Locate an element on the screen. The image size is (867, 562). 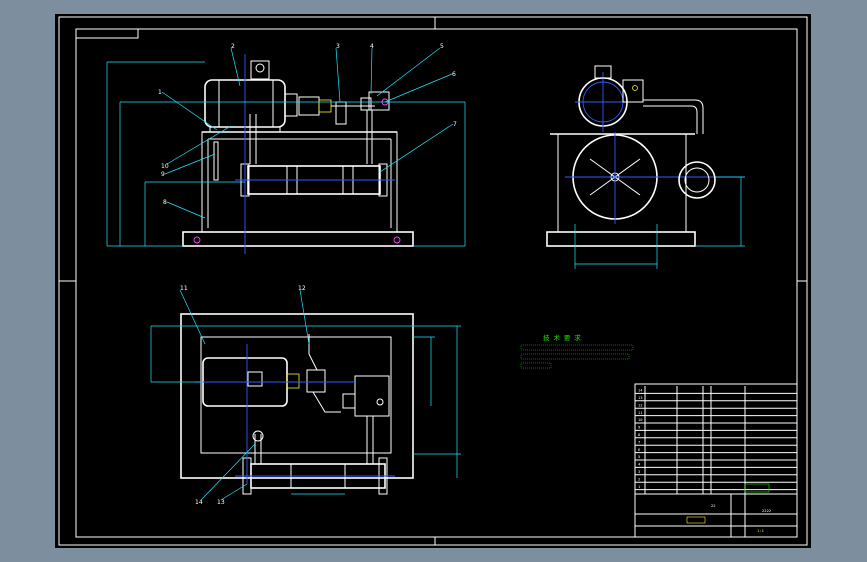
title-box is located at coordinates (107, 33).